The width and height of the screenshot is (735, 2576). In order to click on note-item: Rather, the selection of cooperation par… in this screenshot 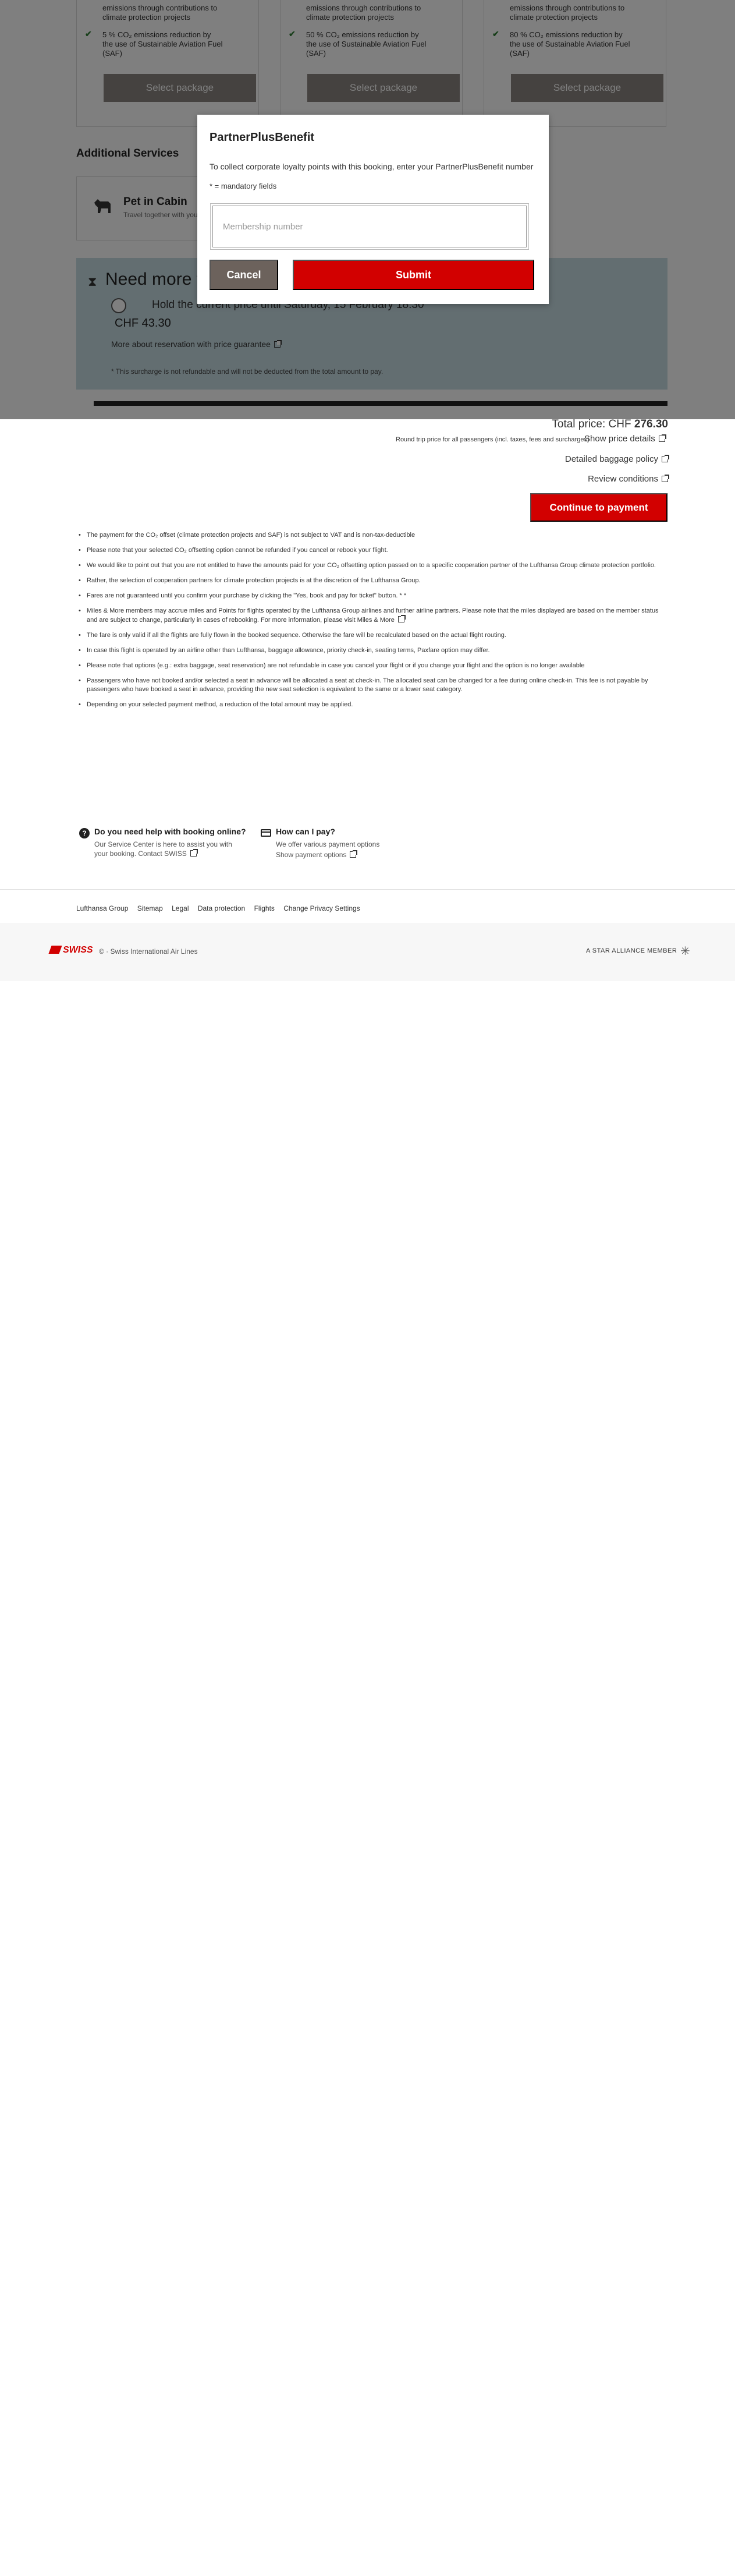, I will do `click(372, 580)`.